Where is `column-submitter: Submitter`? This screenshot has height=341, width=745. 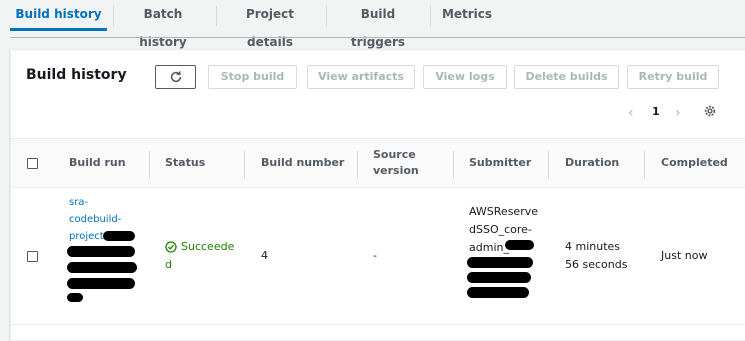
column-submitter: Submitter is located at coordinates (500, 163).